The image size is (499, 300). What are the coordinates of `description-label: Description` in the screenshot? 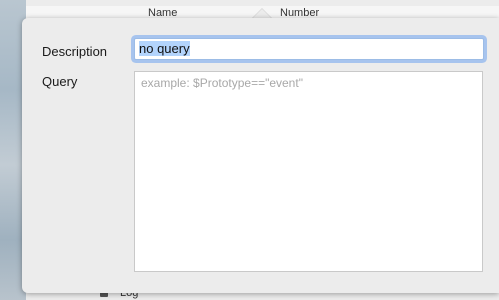 It's located at (75, 51).